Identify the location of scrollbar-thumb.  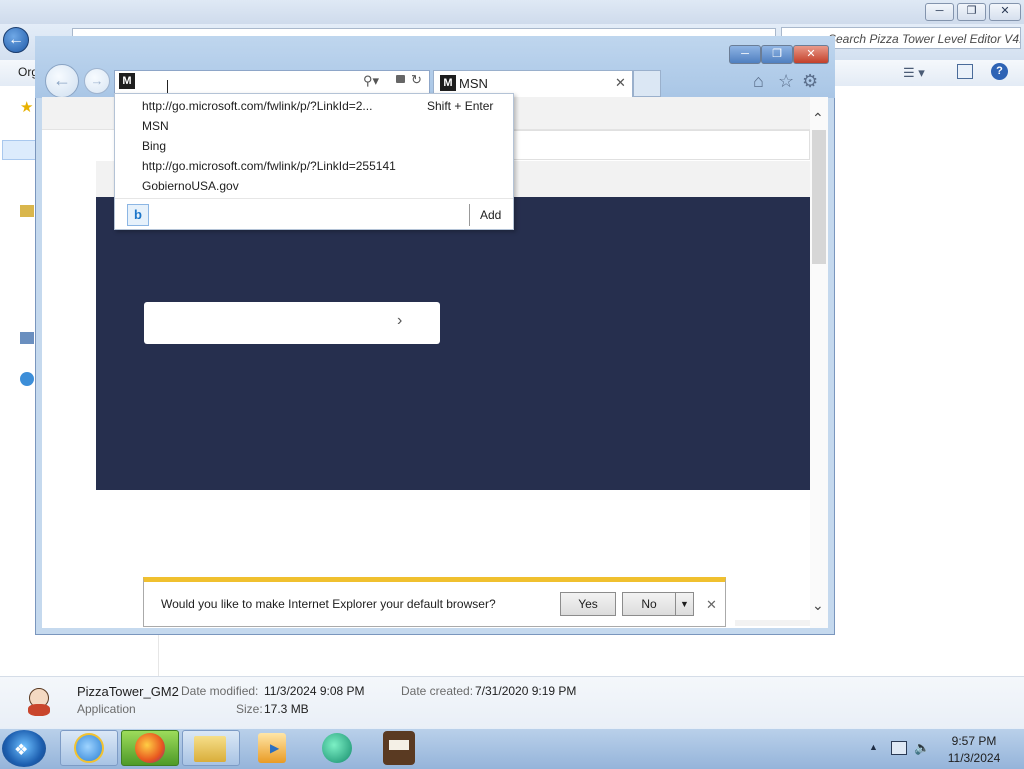
(819, 197).